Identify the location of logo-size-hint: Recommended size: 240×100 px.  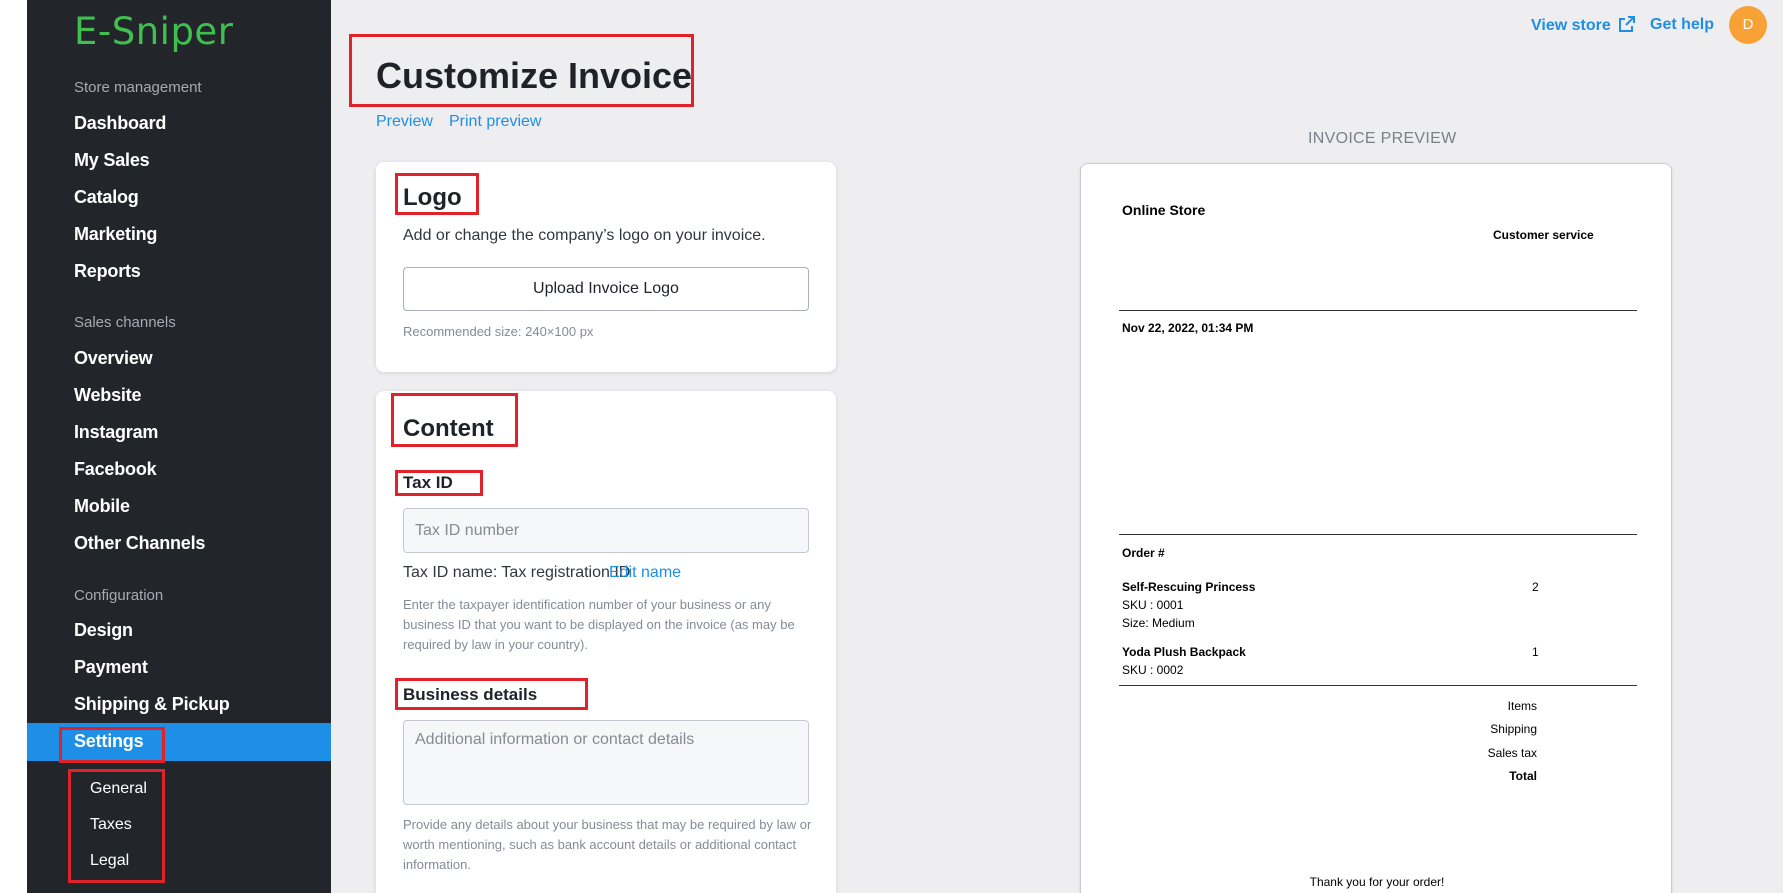
(498, 331).